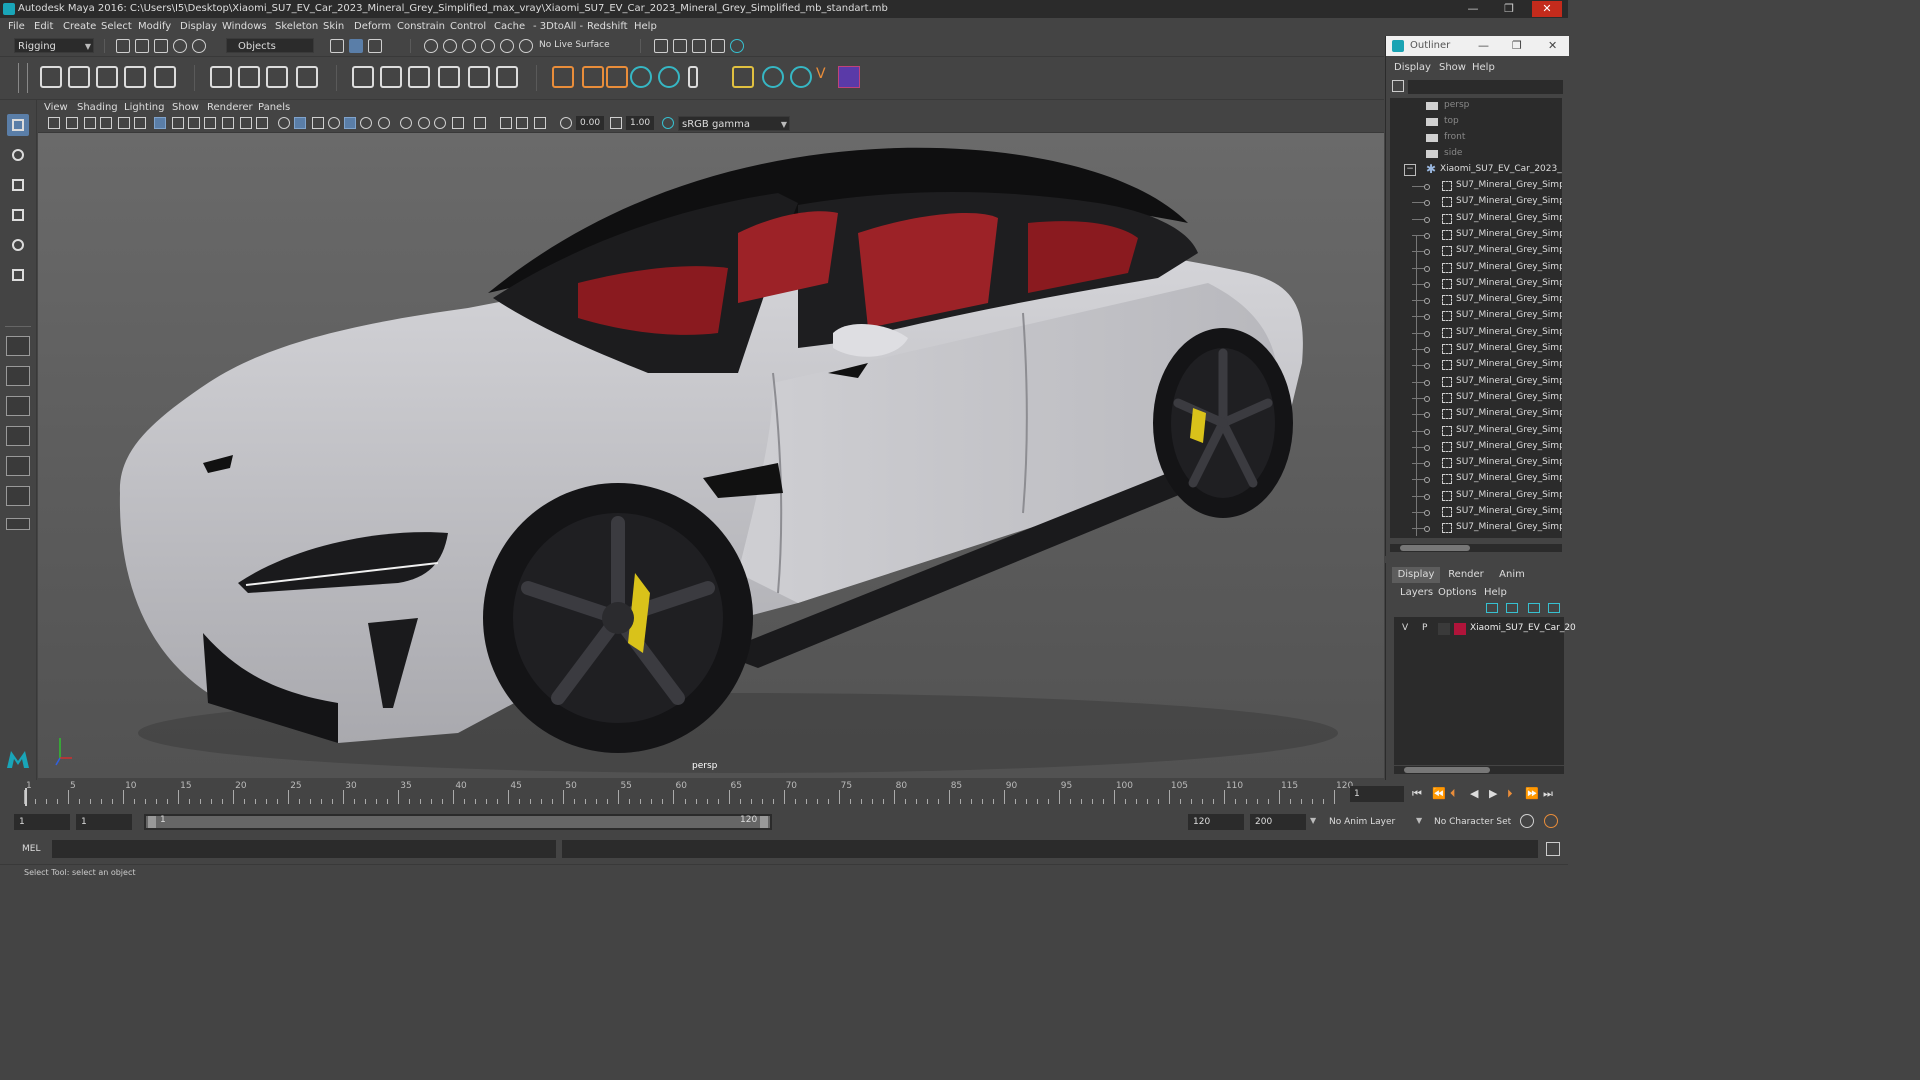  Describe the element at coordinates (522, 123) in the screenshot. I see `xray-joints-icon` at that location.